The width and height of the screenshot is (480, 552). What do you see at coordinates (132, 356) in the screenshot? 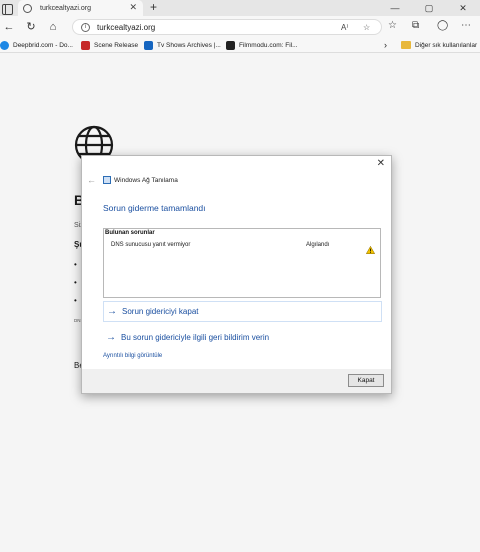
I see `view-detailed-info-link: Ayrıntılı bilgi görüntüle` at bounding box center [132, 356].